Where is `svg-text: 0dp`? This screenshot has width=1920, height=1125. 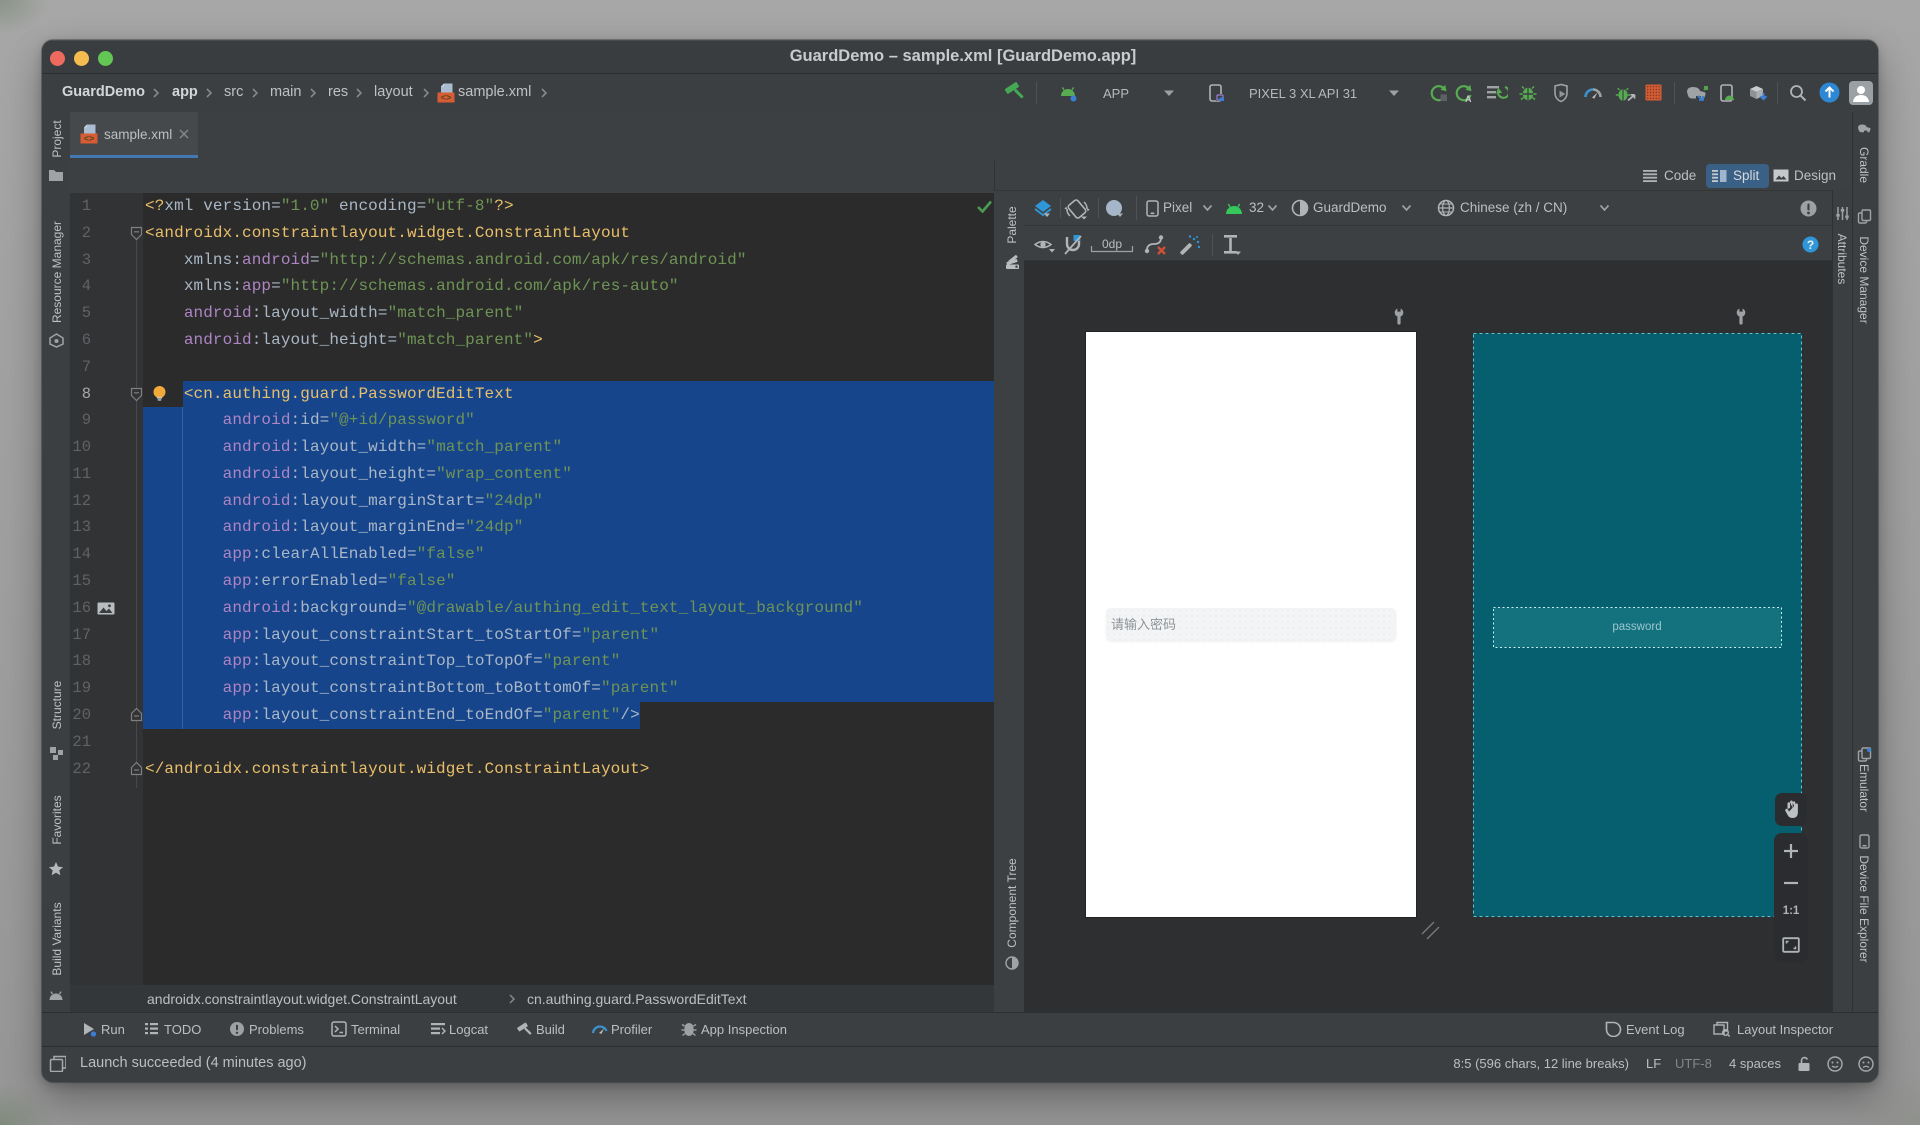 svg-text: 0dp is located at coordinates (1112, 244).